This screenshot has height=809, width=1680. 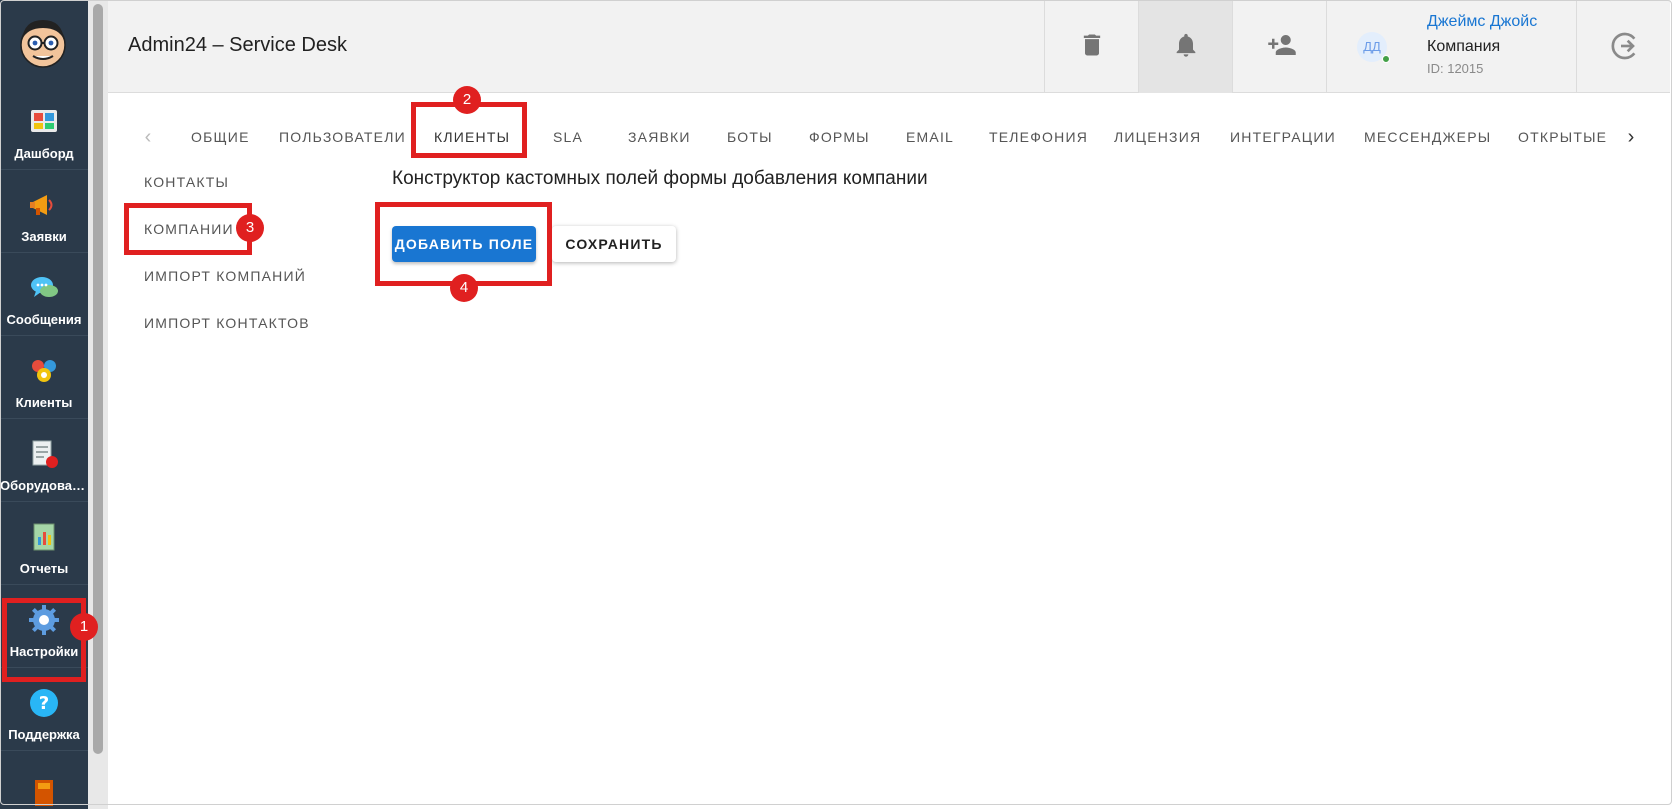 I want to click on nav-item-requests: Заявки, so click(x=44, y=212).